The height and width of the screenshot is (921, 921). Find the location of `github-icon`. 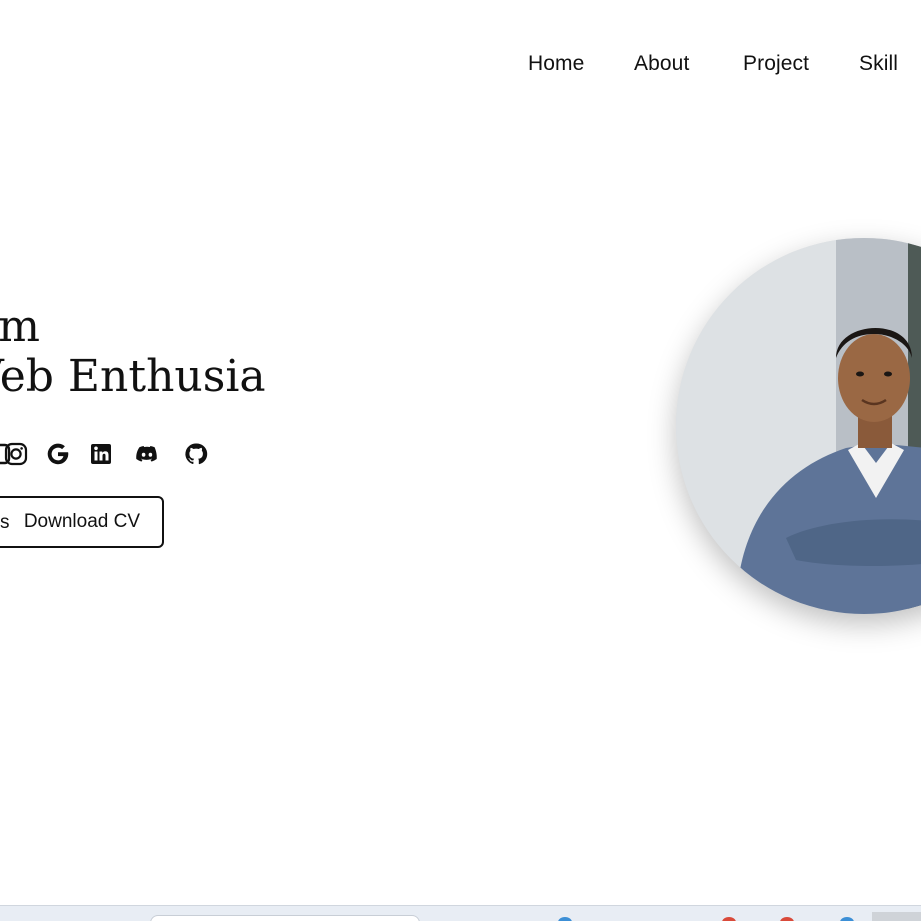

github-icon is located at coordinates (196, 454).